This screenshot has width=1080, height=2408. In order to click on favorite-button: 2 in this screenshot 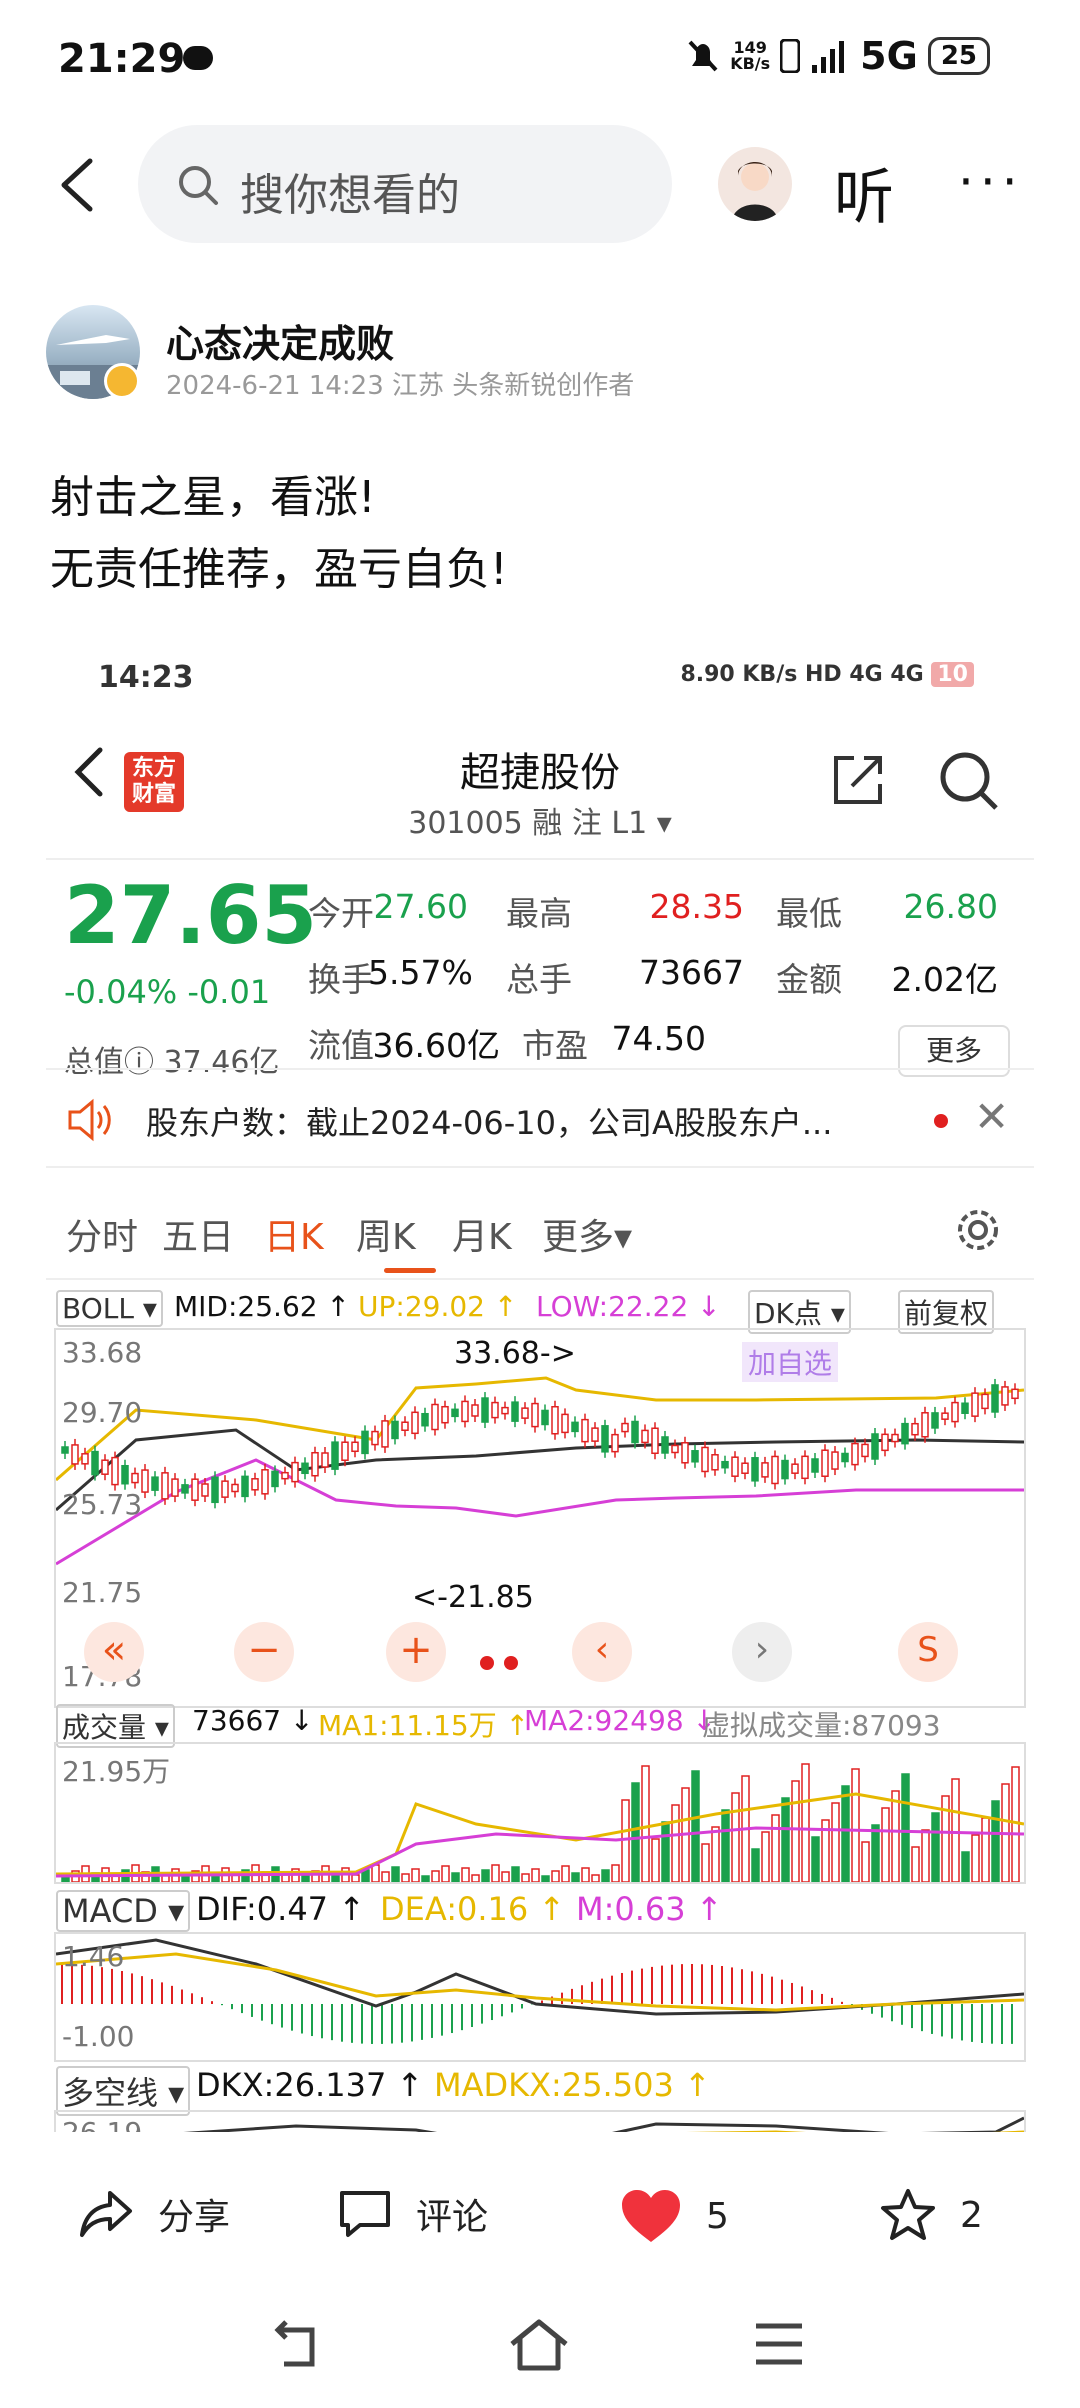, I will do `click(931, 2215)`.